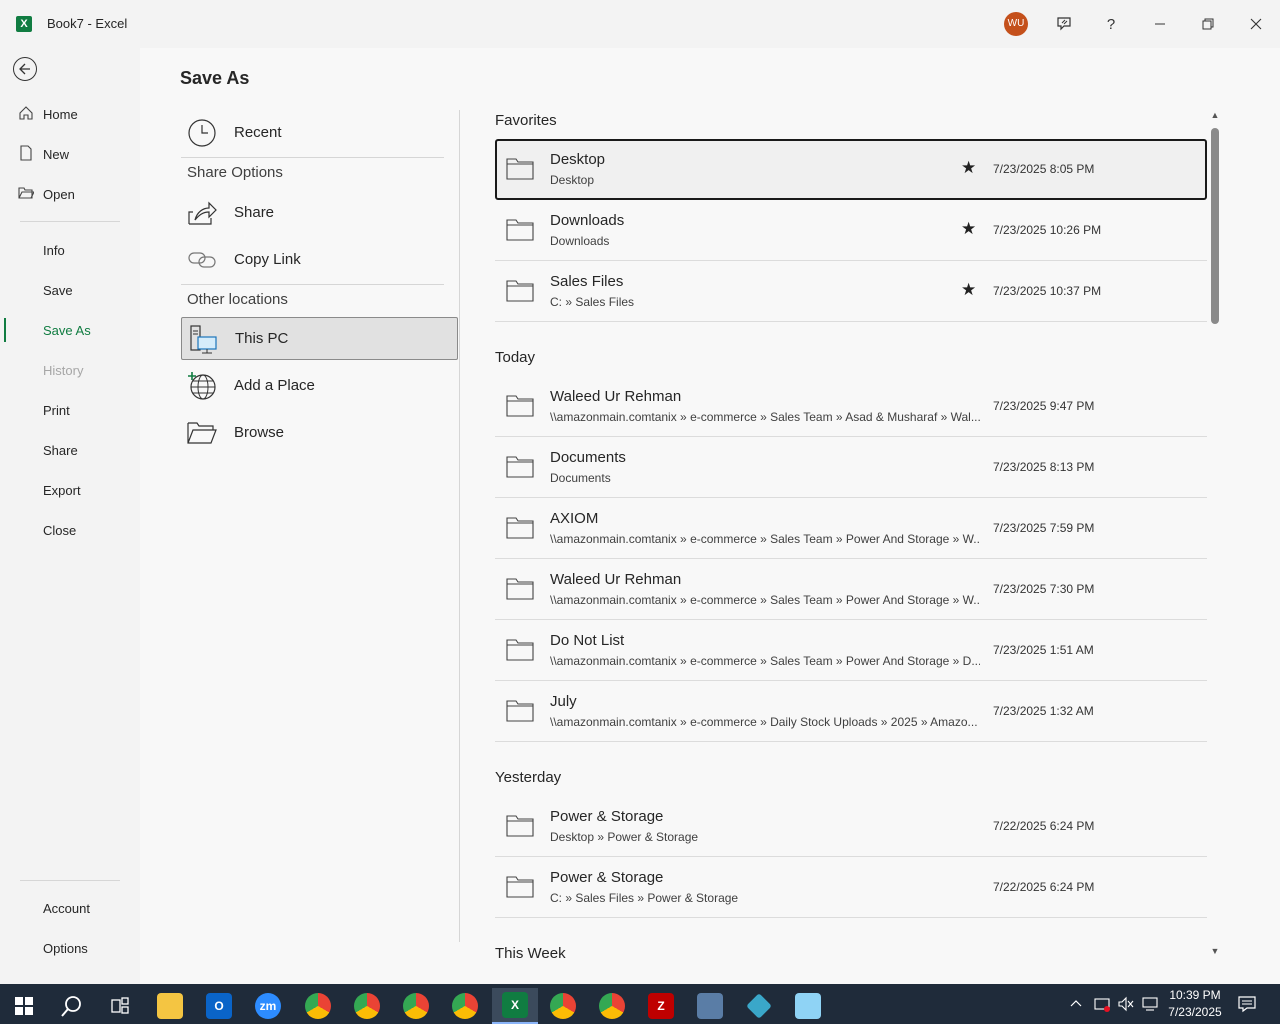 This screenshot has height=1024, width=1280. What do you see at coordinates (1076, 1004) in the screenshot?
I see `show-hidden-icons-icon` at bounding box center [1076, 1004].